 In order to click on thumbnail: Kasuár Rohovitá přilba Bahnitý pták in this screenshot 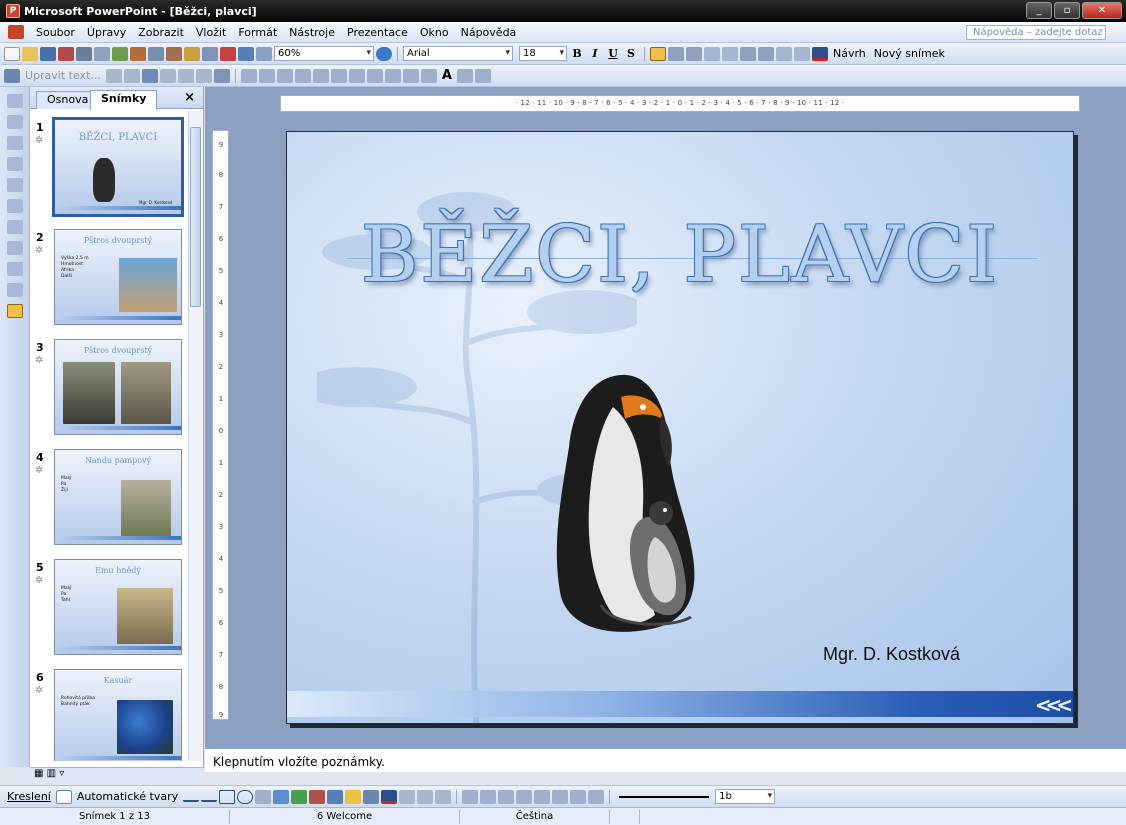, I will do `click(118, 715)`.